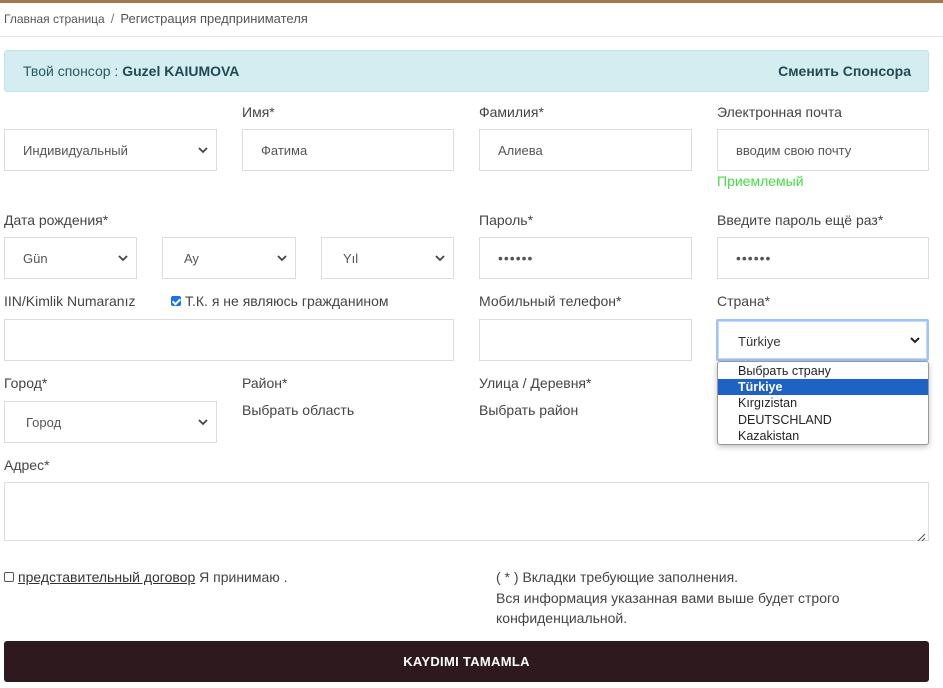  Describe the element at coordinates (9, 577) in the screenshot. I see `agreement-checkbox` at that location.